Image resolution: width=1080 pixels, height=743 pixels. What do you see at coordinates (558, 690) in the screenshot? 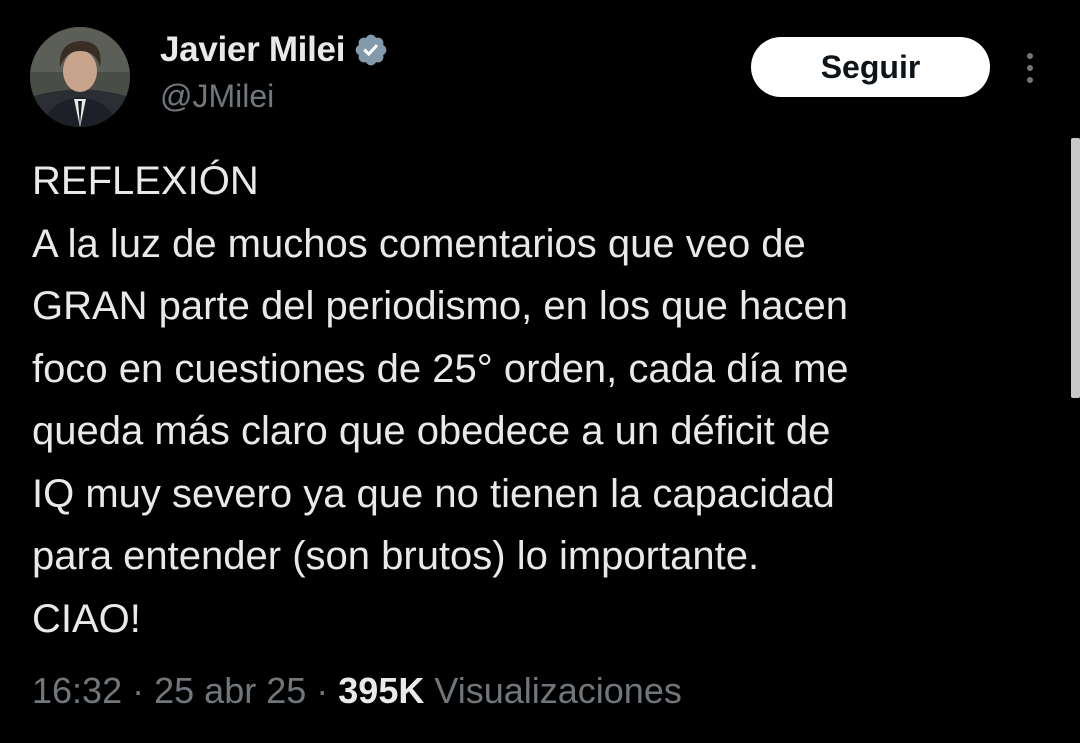
I see `views-label: Visualizaciones` at bounding box center [558, 690].